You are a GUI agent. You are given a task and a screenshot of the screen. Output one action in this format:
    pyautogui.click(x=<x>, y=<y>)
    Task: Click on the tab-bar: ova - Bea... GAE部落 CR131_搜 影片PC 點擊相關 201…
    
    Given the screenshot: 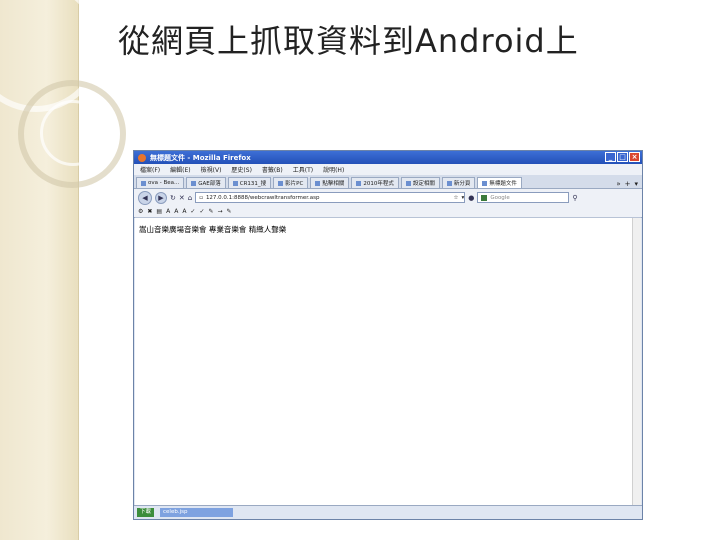 What is the action you would take?
    pyautogui.click(x=388, y=182)
    